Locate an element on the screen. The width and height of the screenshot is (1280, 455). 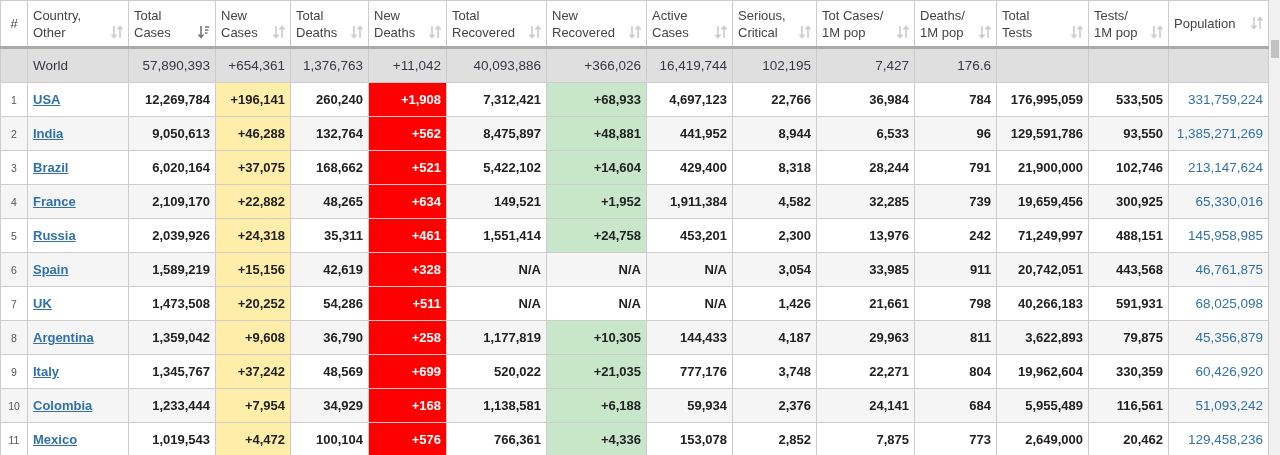
country-link: Spain is located at coordinates (51, 269).